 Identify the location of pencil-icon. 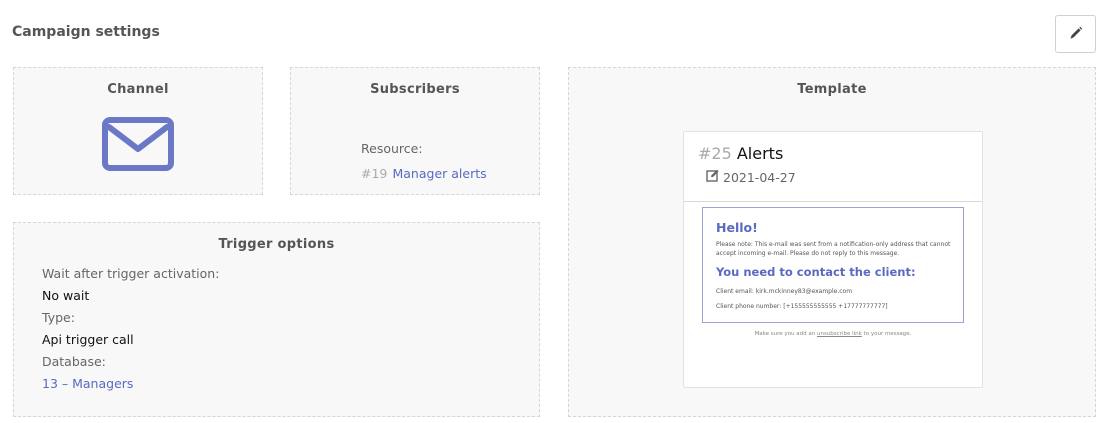
(1076, 34).